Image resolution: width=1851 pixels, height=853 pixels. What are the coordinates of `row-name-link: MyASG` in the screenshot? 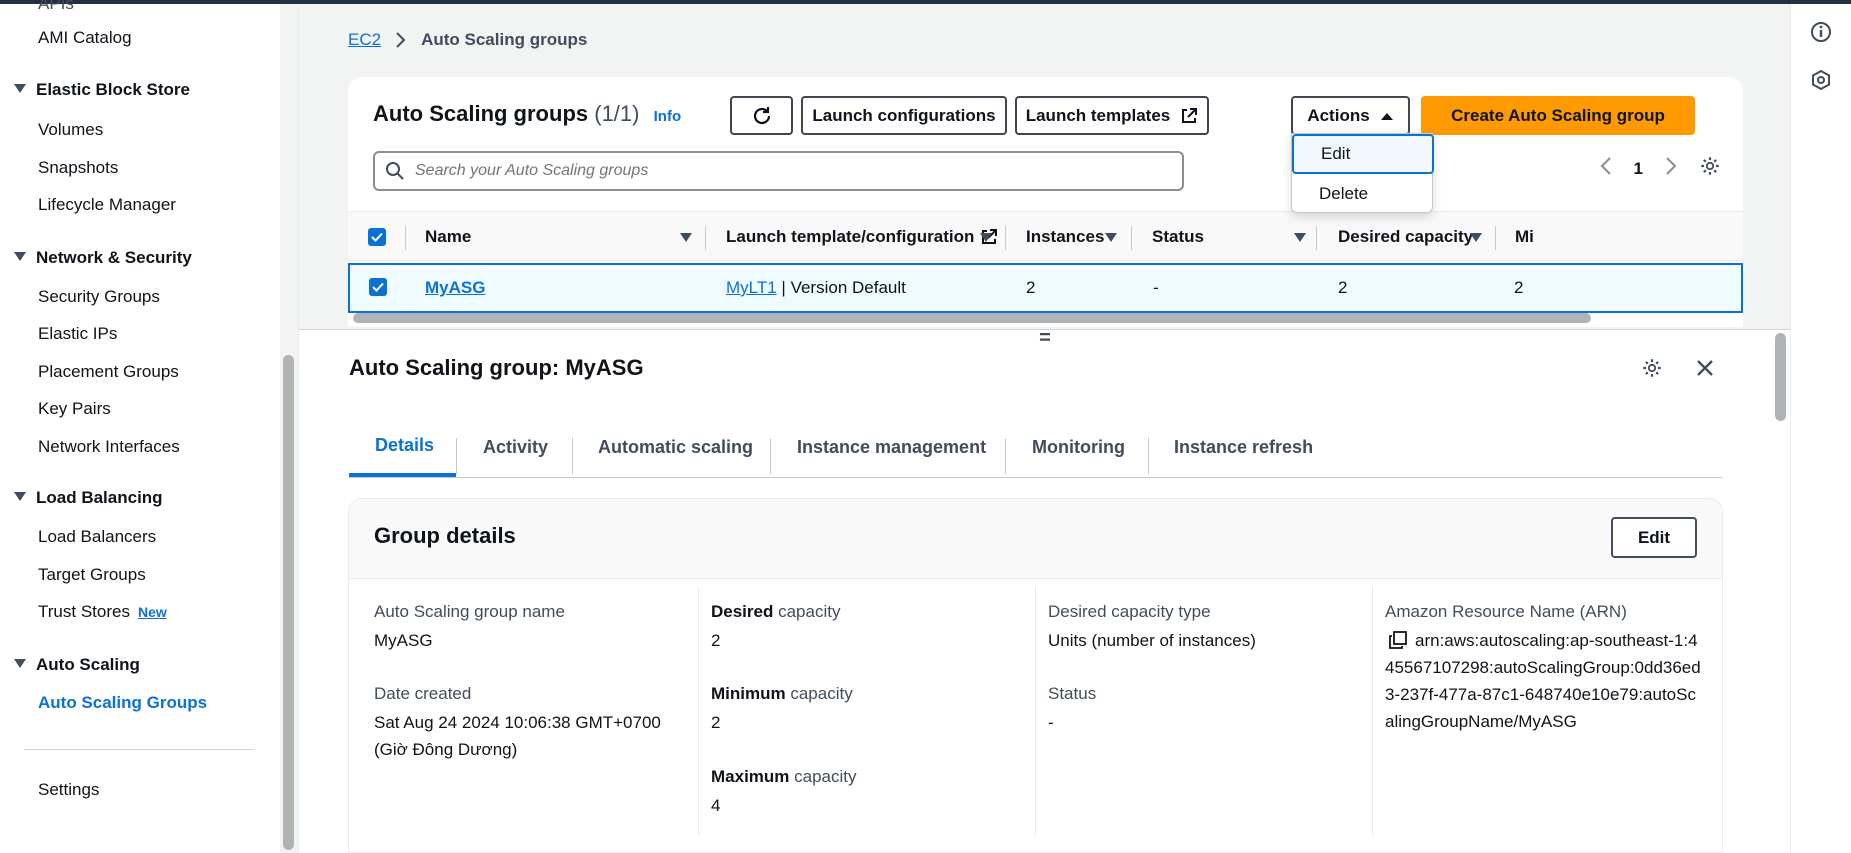 It's located at (455, 288).